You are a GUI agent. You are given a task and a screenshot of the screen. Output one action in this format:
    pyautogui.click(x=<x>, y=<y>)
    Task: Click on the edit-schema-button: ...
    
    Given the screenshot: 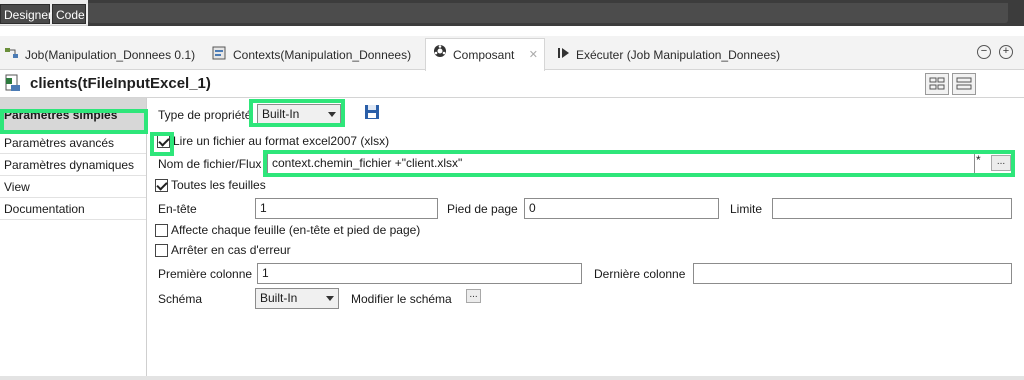 What is the action you would take?
    pyautogui.click(x=473, y=296)
    